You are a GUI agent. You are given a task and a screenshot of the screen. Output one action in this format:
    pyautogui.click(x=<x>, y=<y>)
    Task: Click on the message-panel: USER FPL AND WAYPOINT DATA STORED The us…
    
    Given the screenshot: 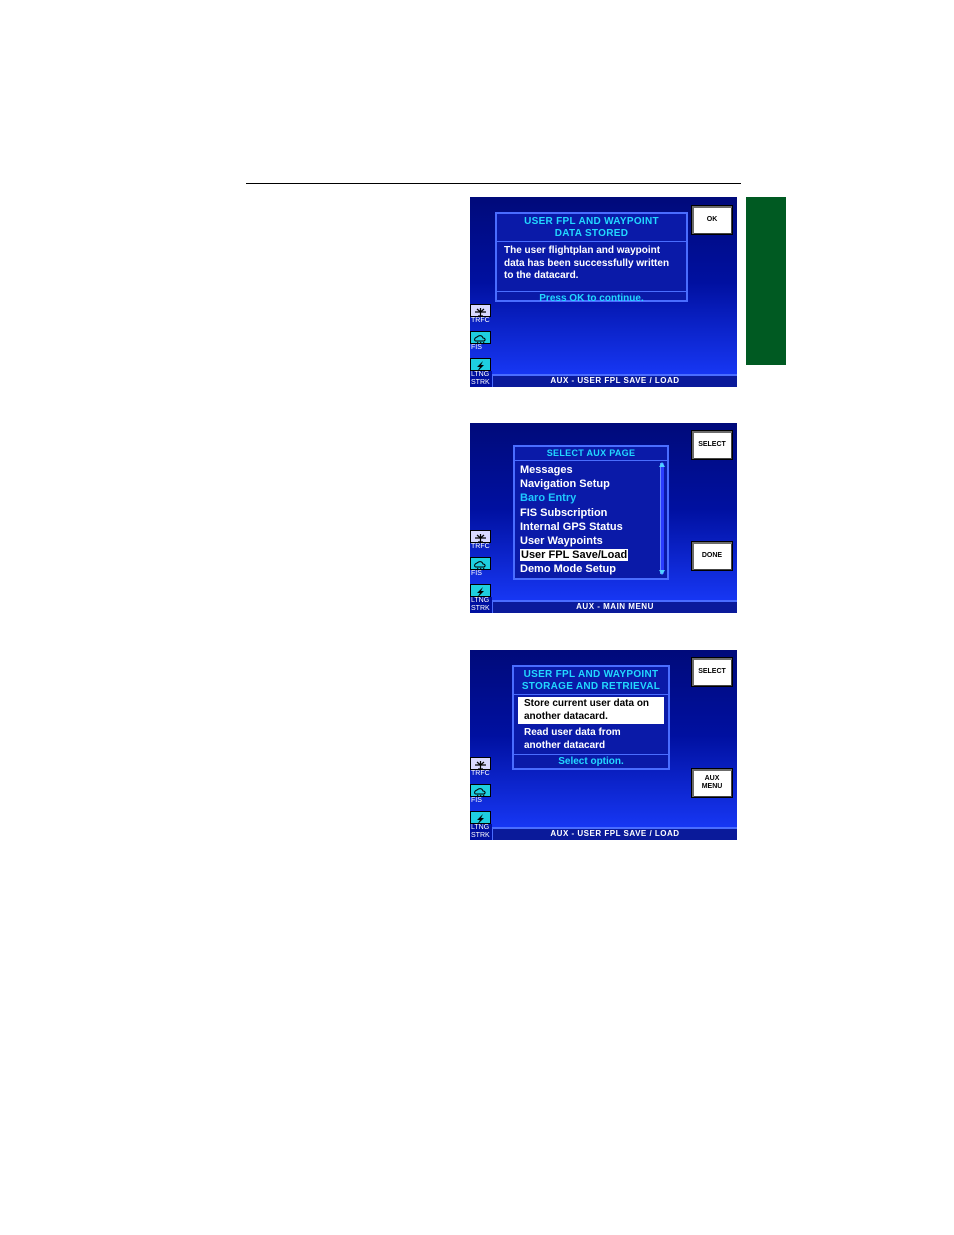 What is the action you would take?
    pyautogui.click(x=591, y=258)
    